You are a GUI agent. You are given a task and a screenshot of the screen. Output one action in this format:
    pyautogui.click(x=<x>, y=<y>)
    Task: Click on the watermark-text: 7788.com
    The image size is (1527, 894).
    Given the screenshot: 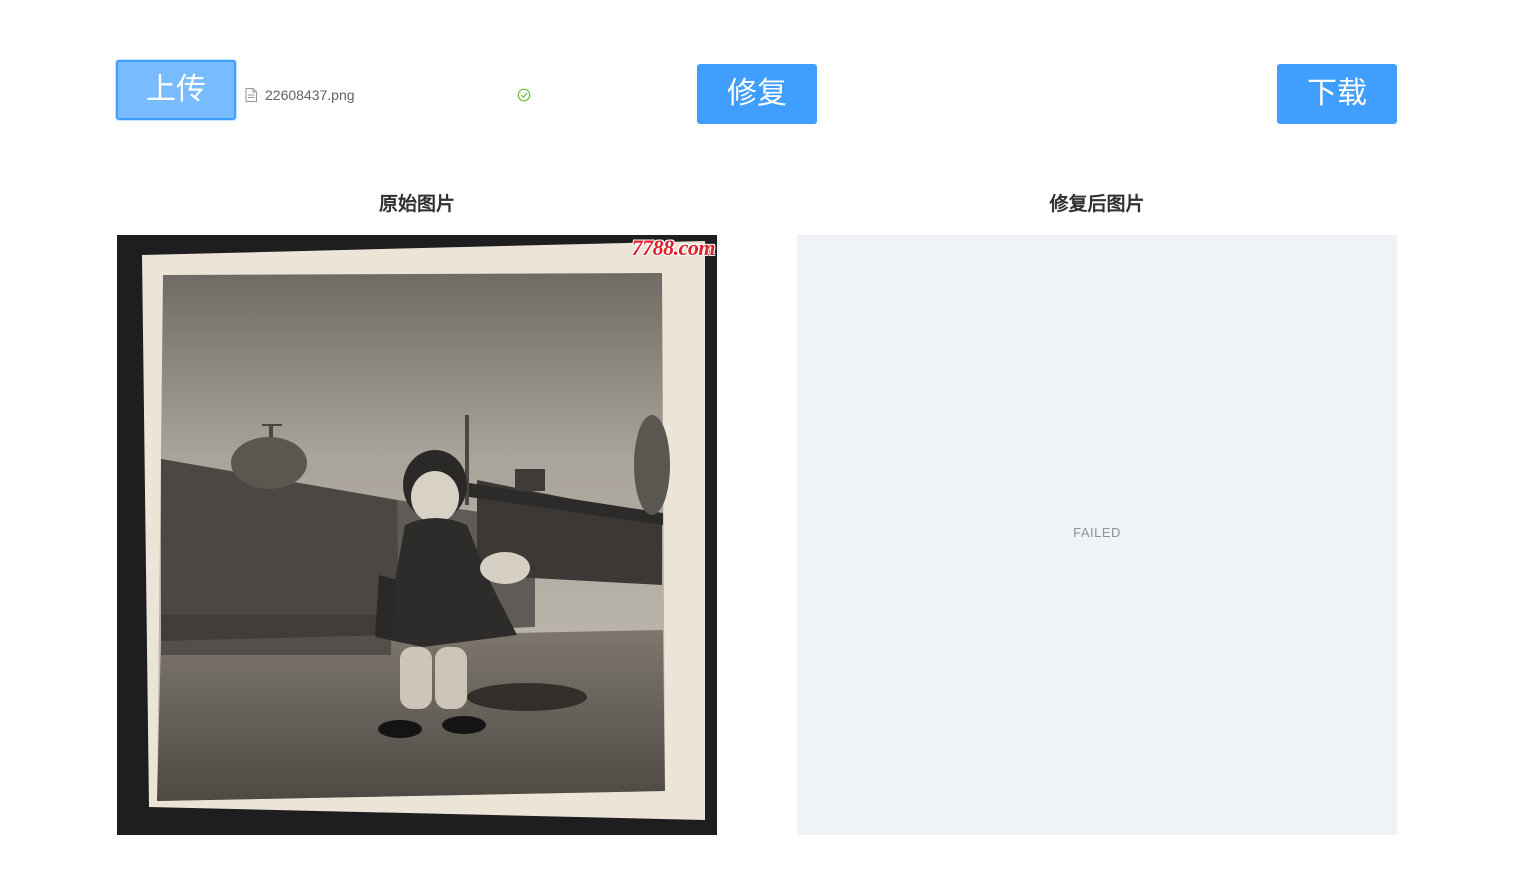 What is the action you would take?
    pyautogui.click(x=673, y=247)
    